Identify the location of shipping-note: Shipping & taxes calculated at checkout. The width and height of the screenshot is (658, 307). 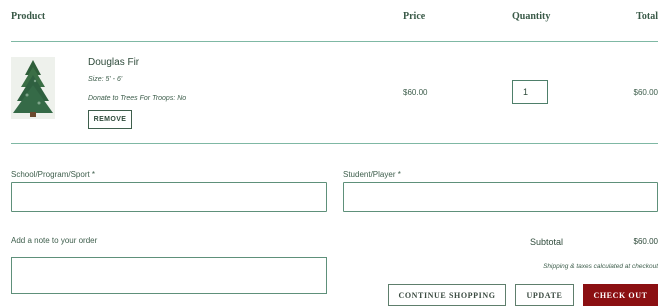
(600, 266).